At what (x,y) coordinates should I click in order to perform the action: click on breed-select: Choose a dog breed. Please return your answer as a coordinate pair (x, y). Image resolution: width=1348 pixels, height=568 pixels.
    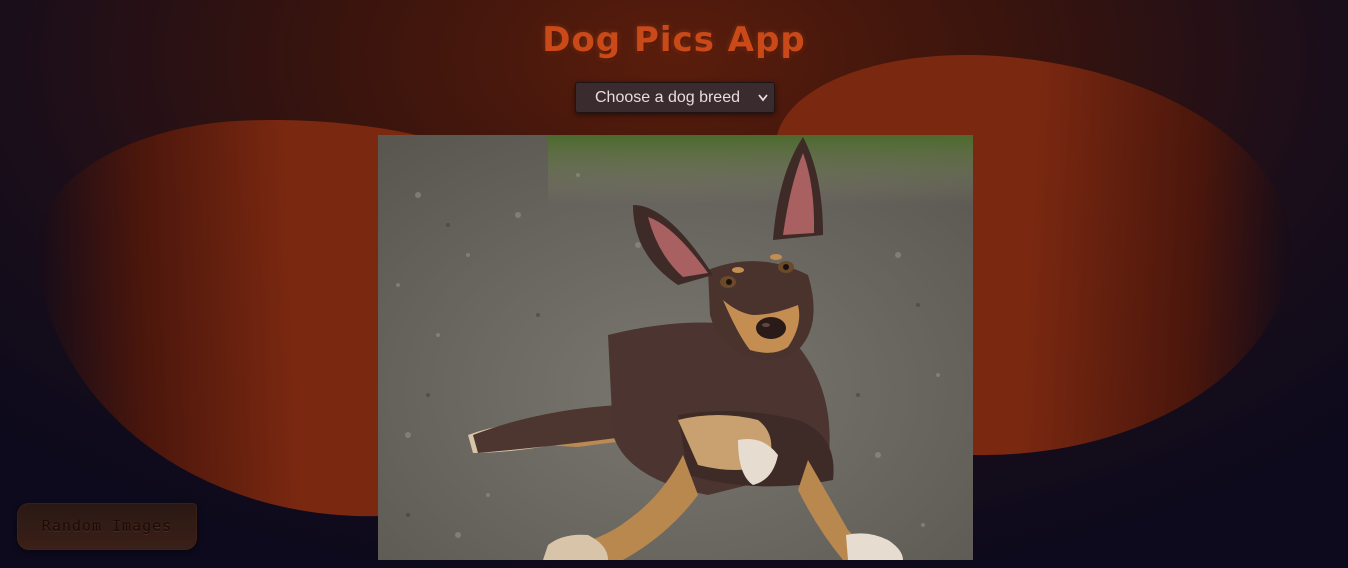
    Looking at the image, I should click on (675, 97).